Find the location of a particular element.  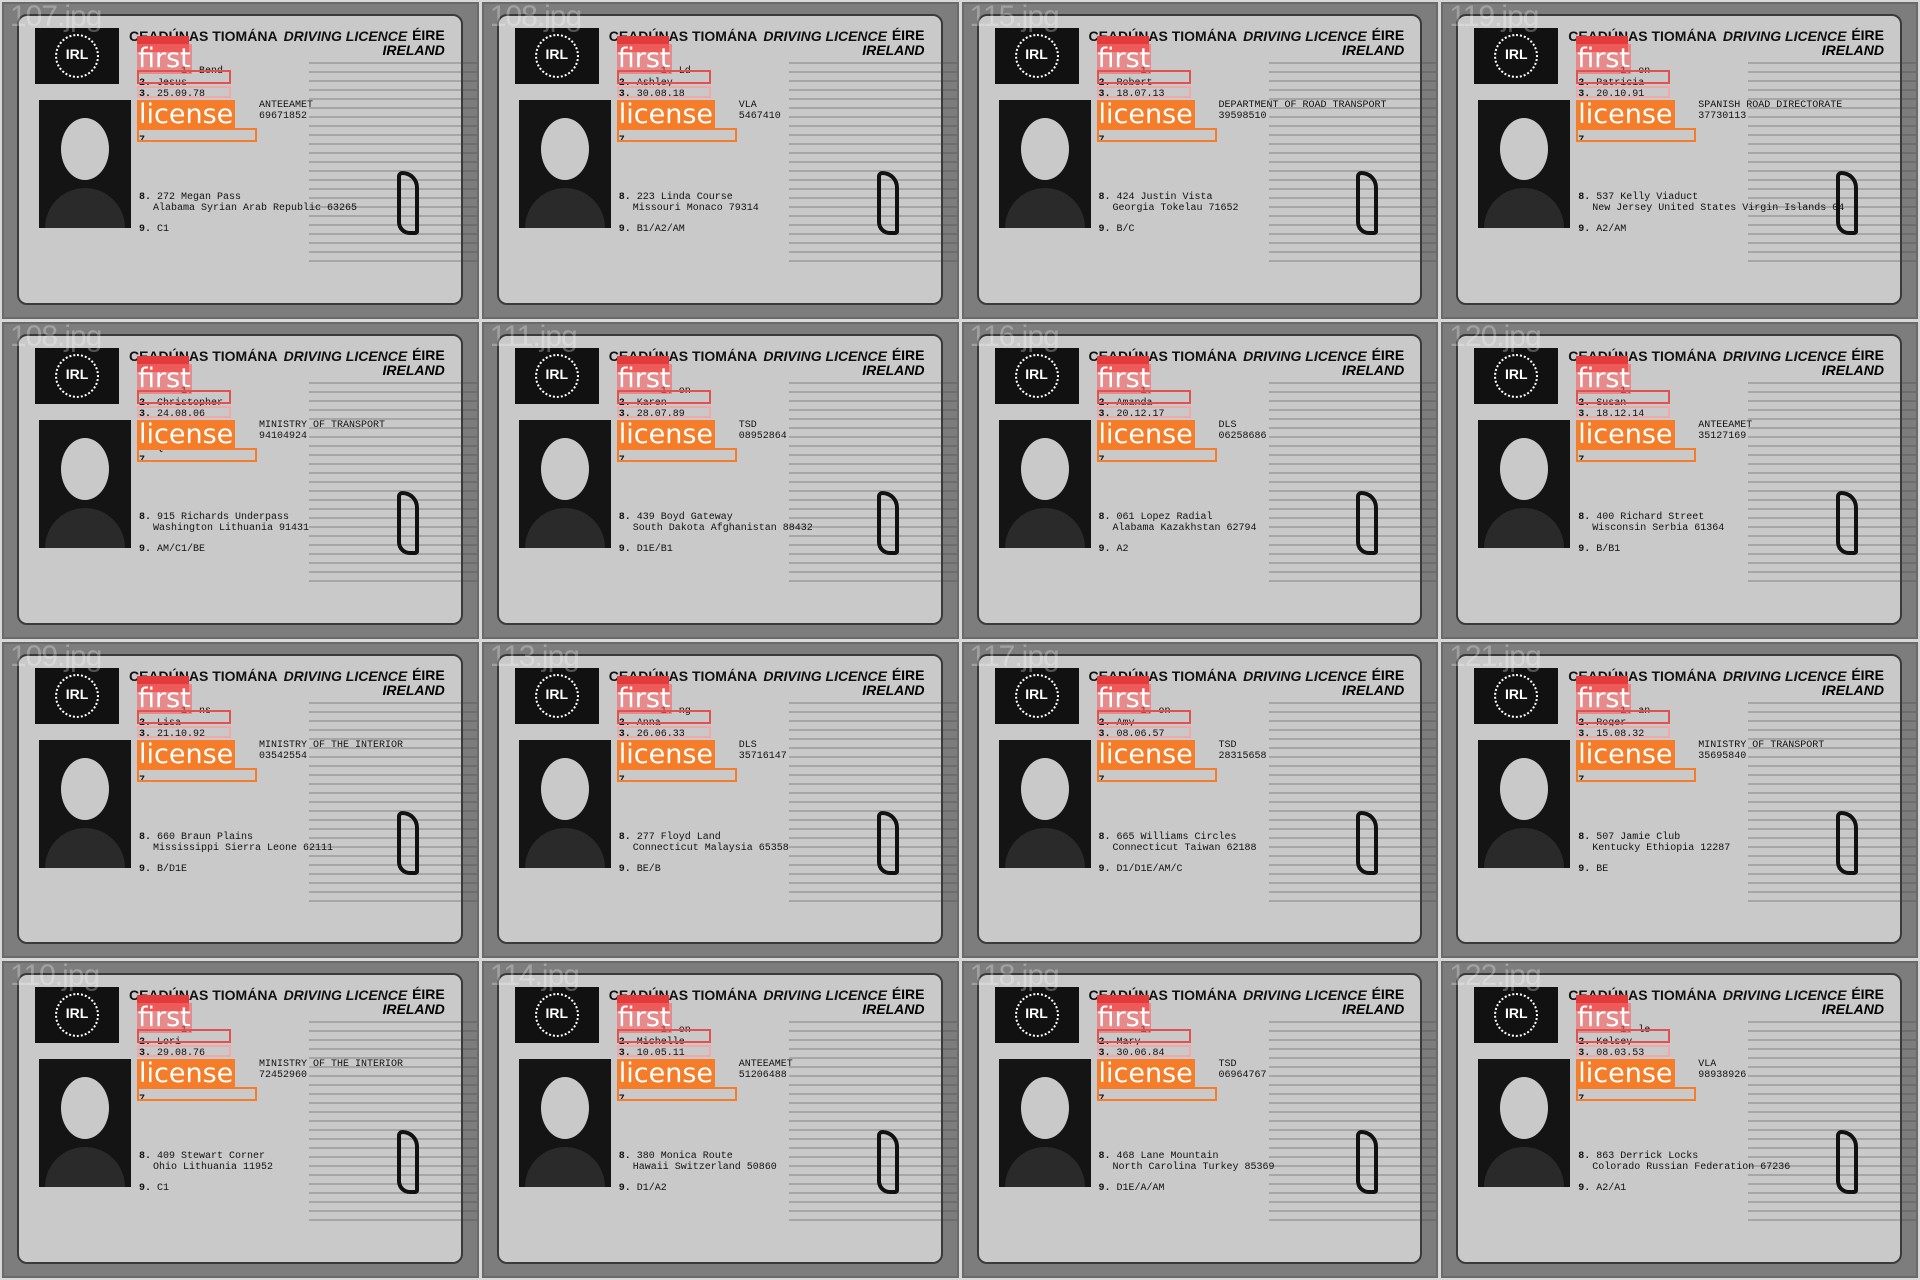

category-value: BE is located at coordinates (1602, 869).